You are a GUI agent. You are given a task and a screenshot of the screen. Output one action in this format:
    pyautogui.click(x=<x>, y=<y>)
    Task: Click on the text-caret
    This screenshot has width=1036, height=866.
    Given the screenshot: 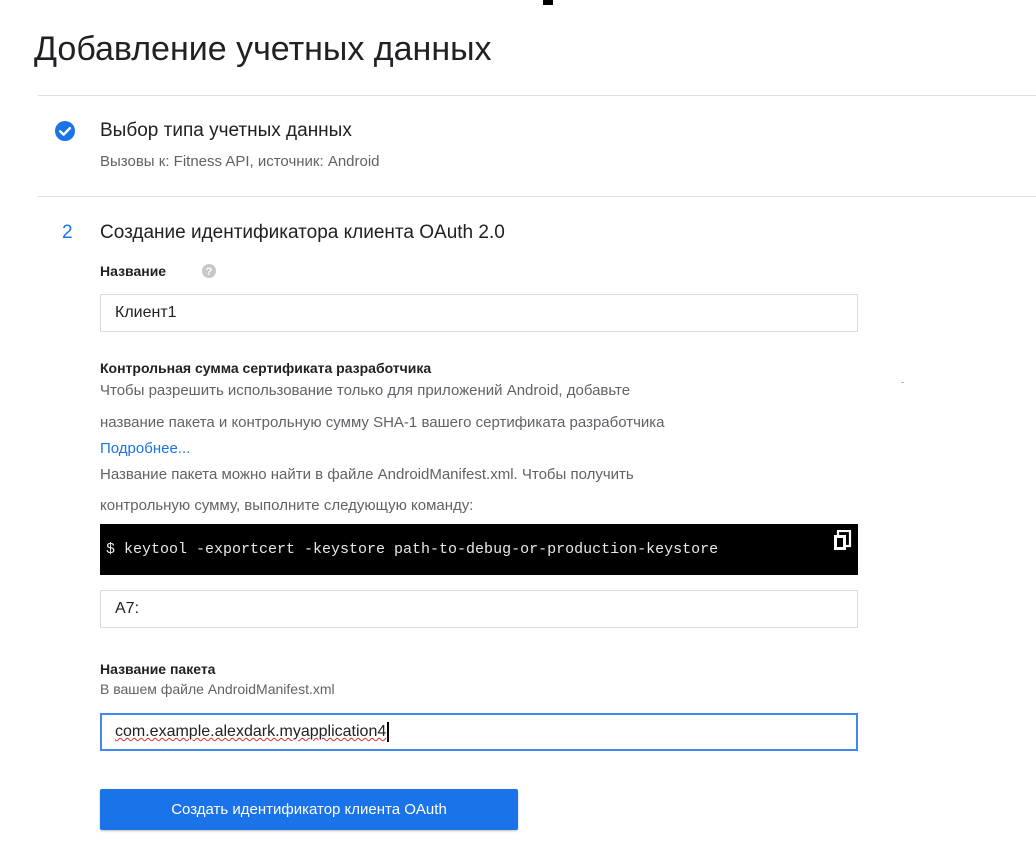 What is the action you would take?
    pyautogui.click(x=388, y=731)
    